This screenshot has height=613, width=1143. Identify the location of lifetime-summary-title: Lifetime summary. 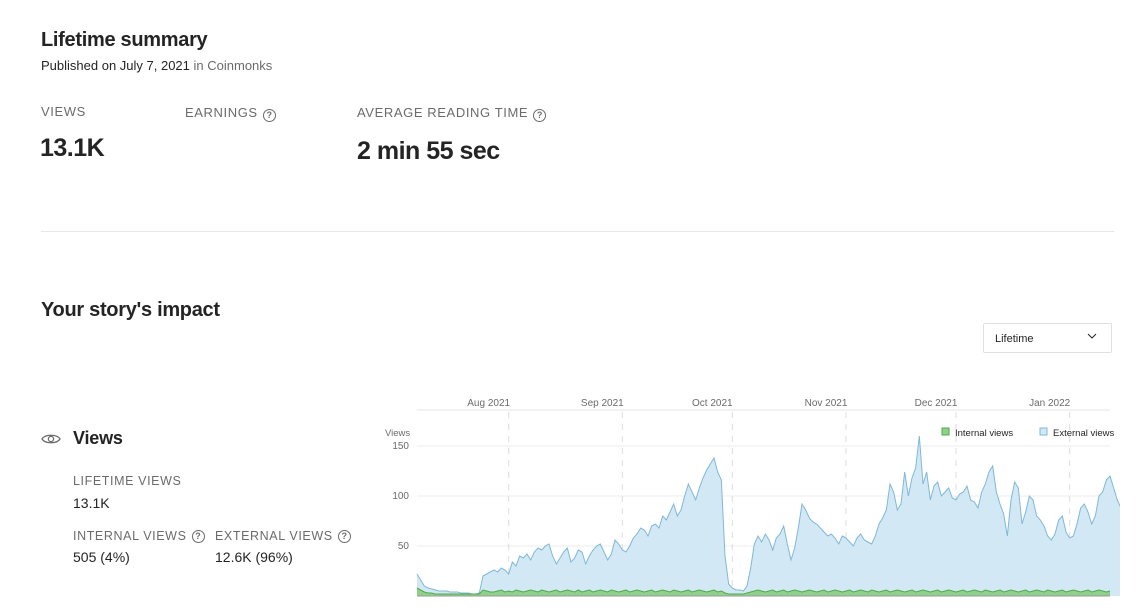
(124, 40).